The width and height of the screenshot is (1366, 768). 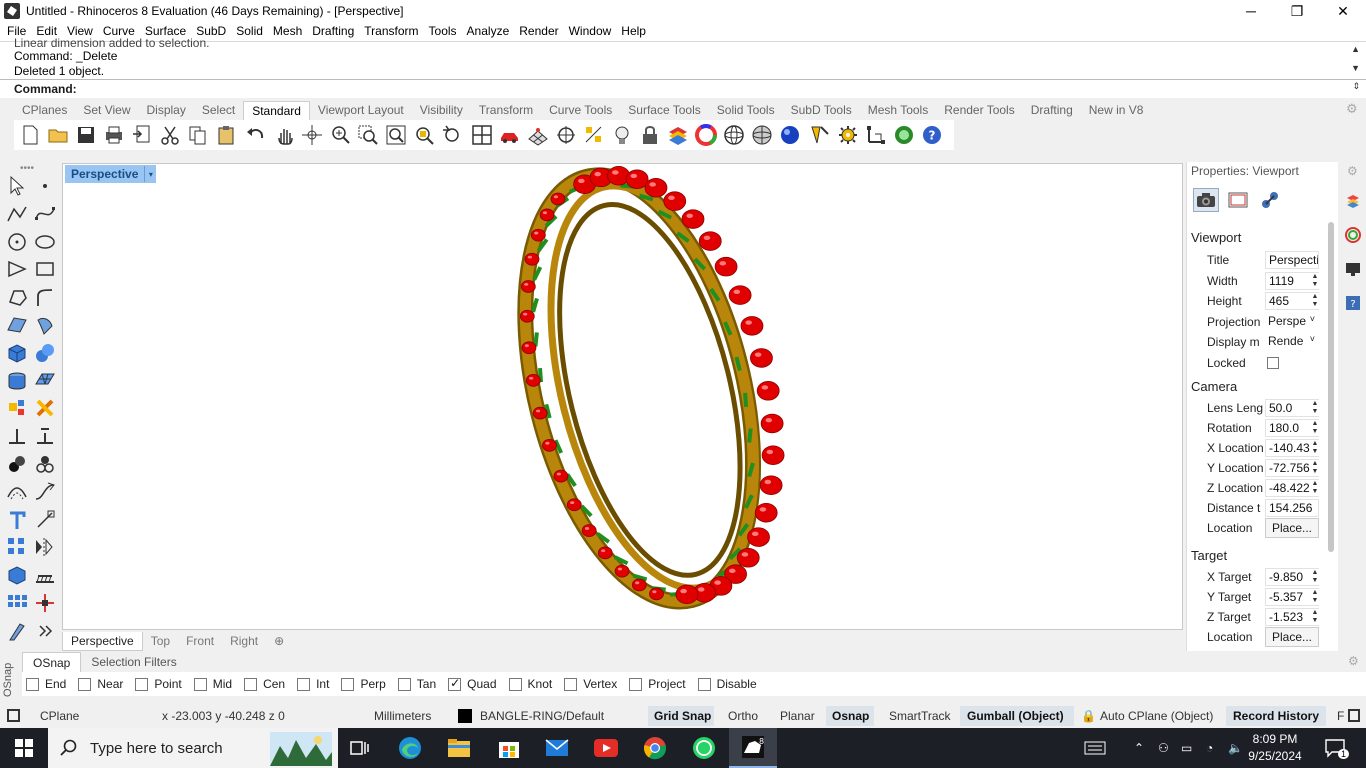 I want to click on menu-analyze: Analyze, so click(x=488, y=31).